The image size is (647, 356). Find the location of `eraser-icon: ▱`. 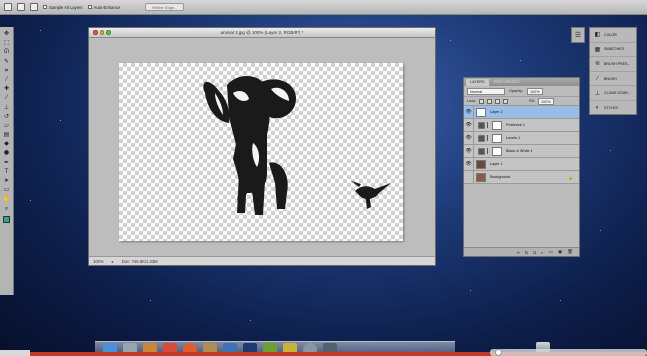

eraser-icon: ▱ is located at coordinates (6, 126).